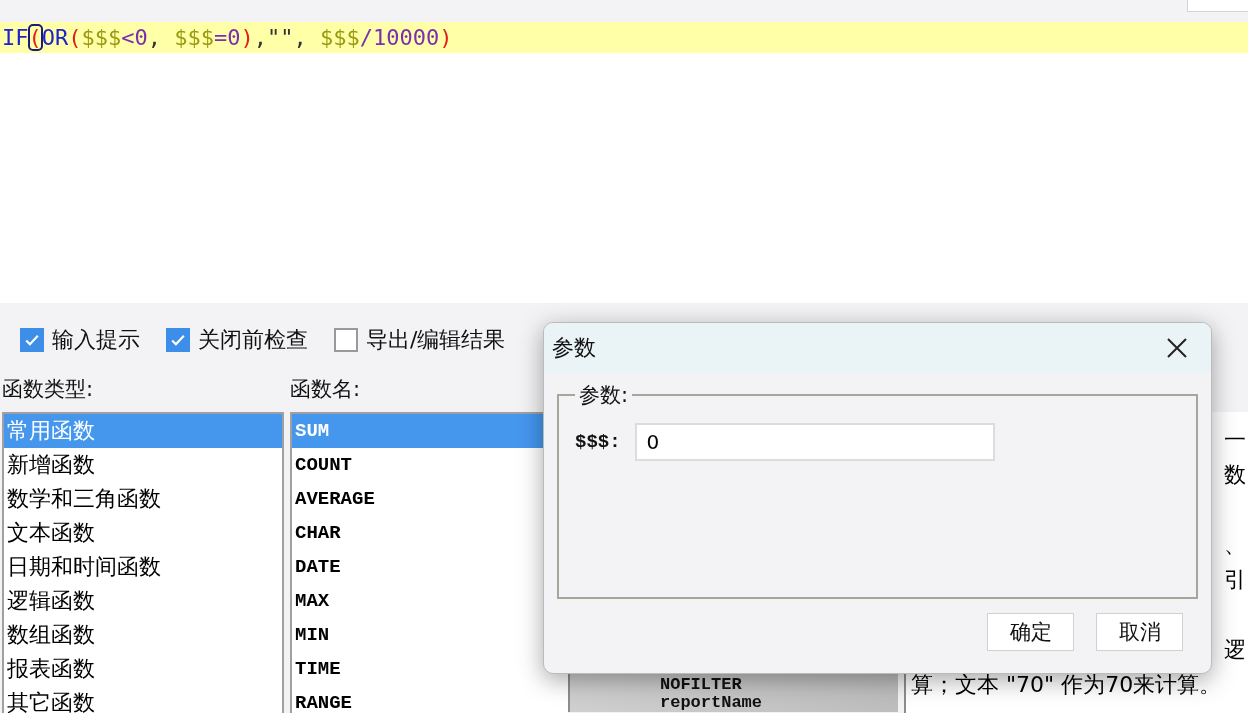 The height and width of the screenshot is (713, 1248). I want to click on list-label: 函数类型:, so click(48, 389).